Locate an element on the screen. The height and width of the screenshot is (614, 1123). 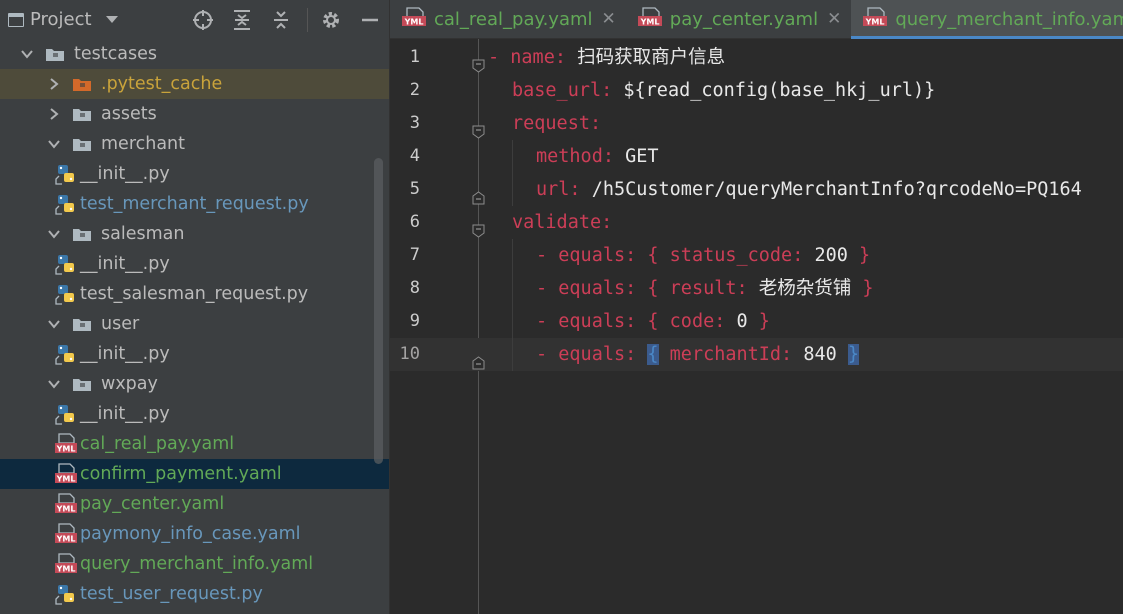
tree-file: test_user_request.py is located at coordinates (194, 594).